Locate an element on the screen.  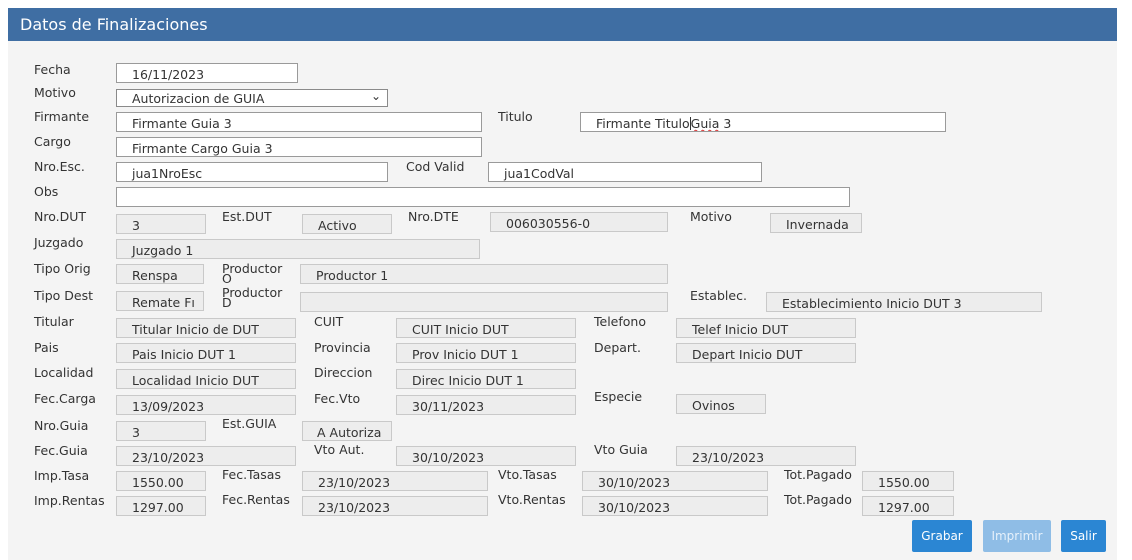
motivo-dut-field: Invernada is located at coordinates (816, 223).